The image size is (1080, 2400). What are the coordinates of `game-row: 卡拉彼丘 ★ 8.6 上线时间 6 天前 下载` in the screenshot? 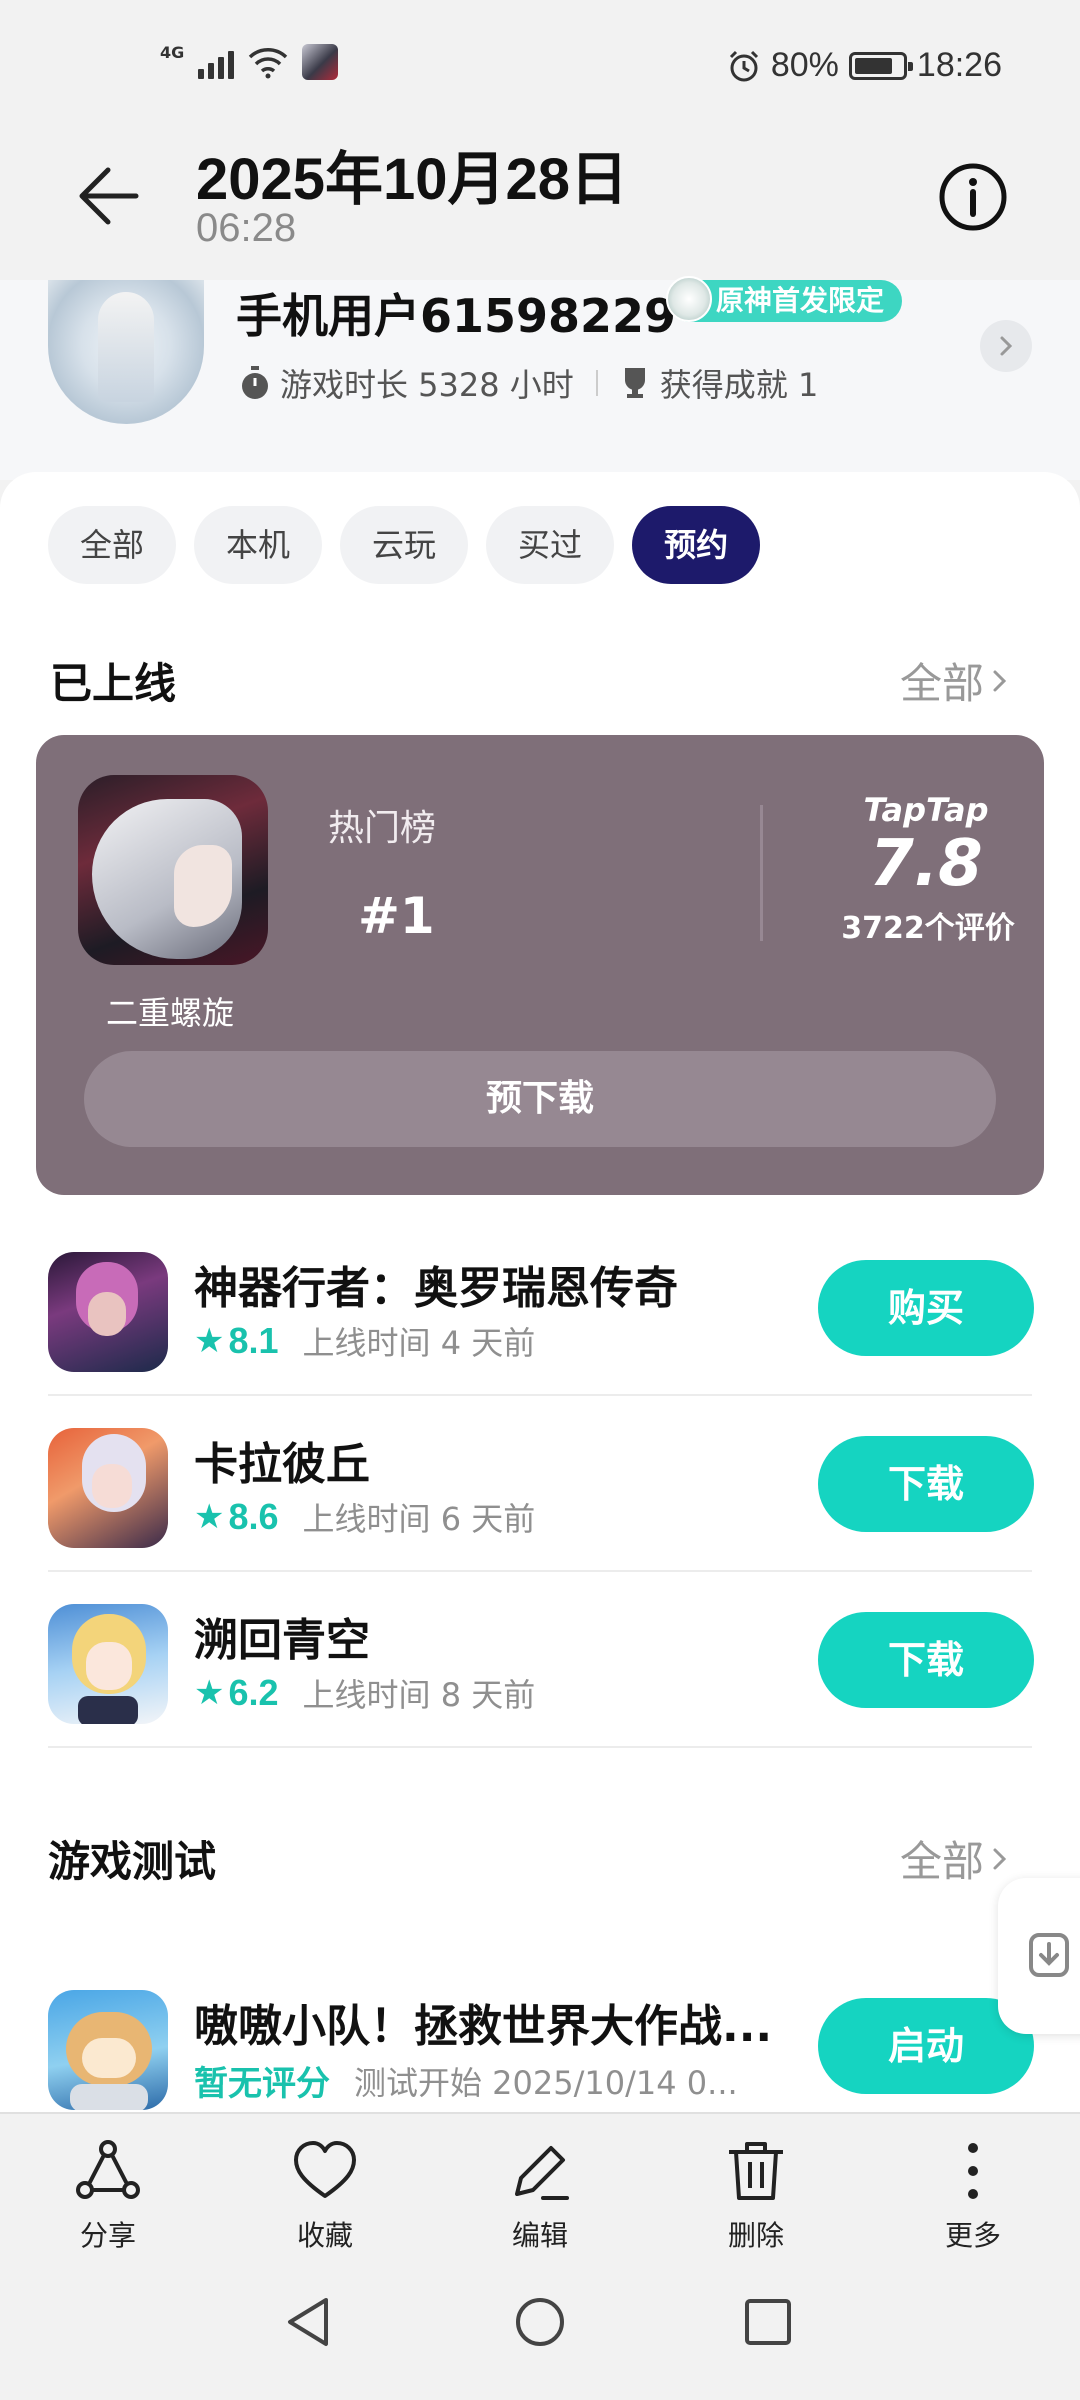 It's located at (541, 1484).